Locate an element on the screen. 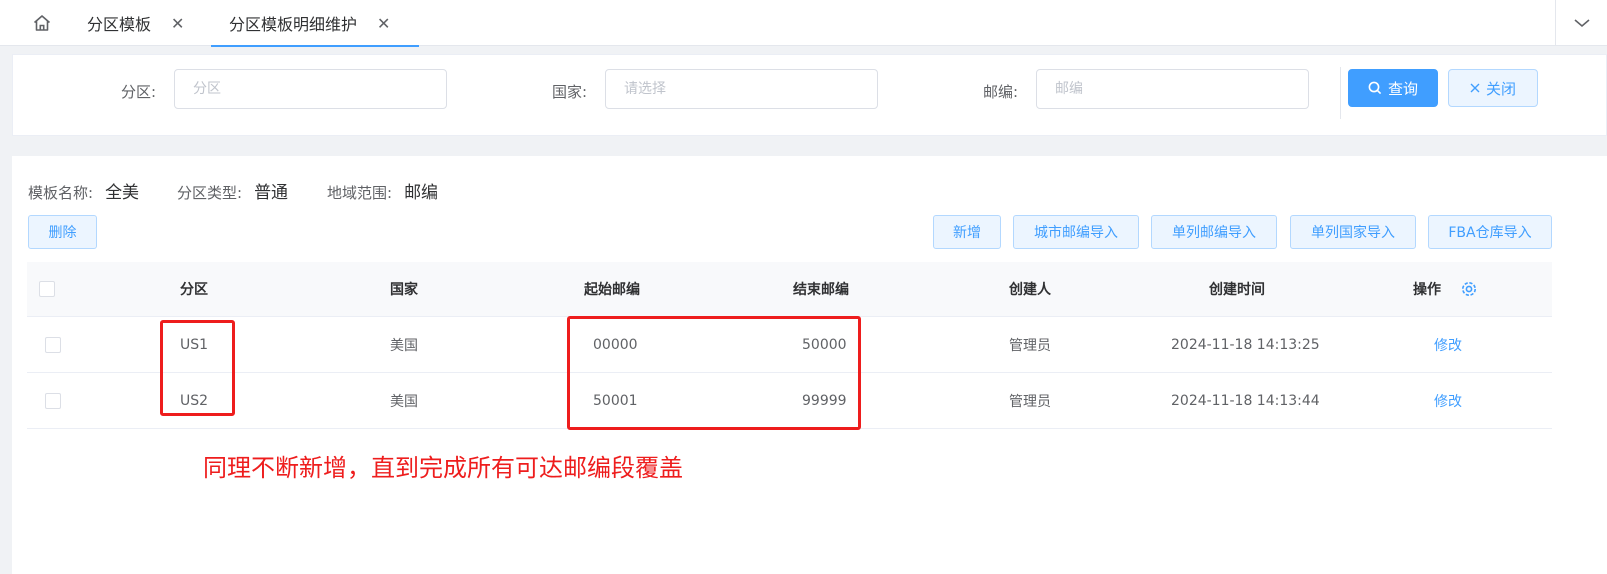 Image resolution: width=1607 pixels, height=574 pixels. home-icon is located at coordinates (42, 23).